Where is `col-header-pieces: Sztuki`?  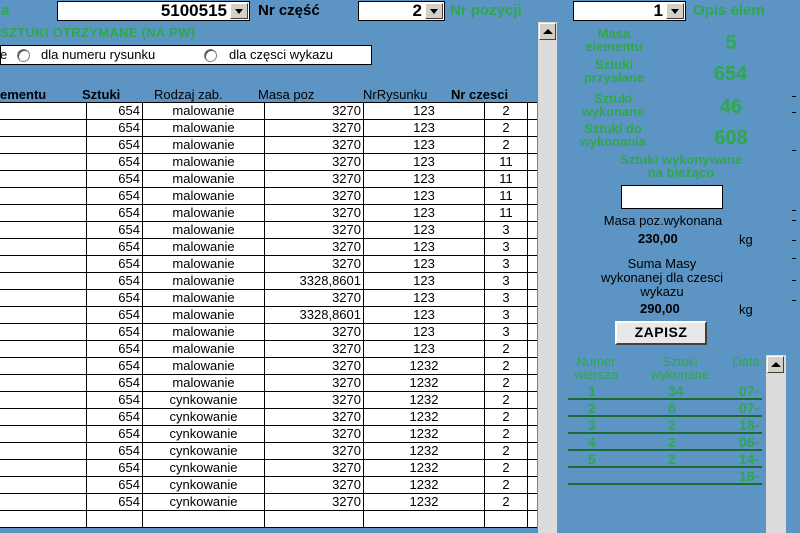 col-header-pieces: Sztuki is located at coordinates (101, 94).